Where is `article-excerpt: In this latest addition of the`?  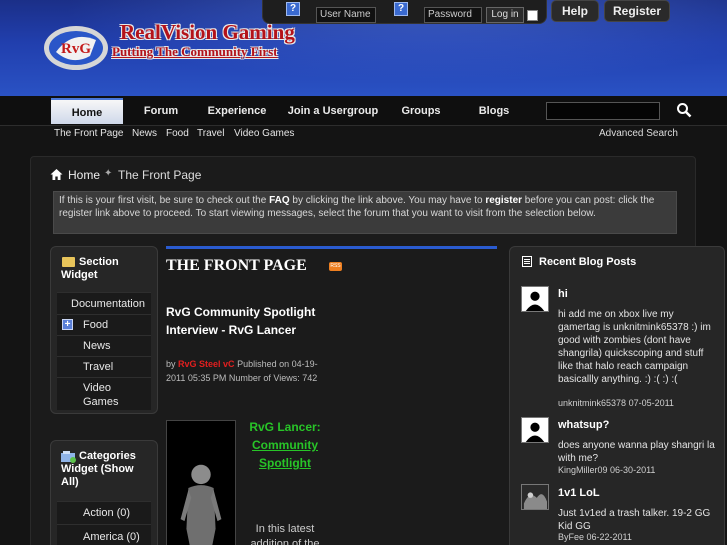 article-excerpt: In this latest addition of the is located at coordinates (285, 534).